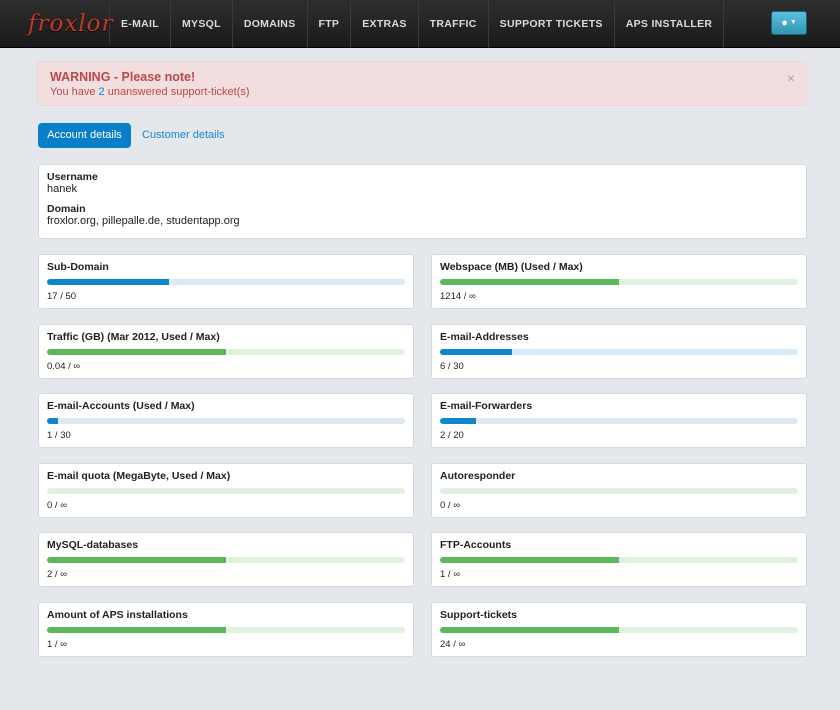 The height and width of the screenshot is (710, 840). I want to click on user-icon: ●, so click(784, 23).